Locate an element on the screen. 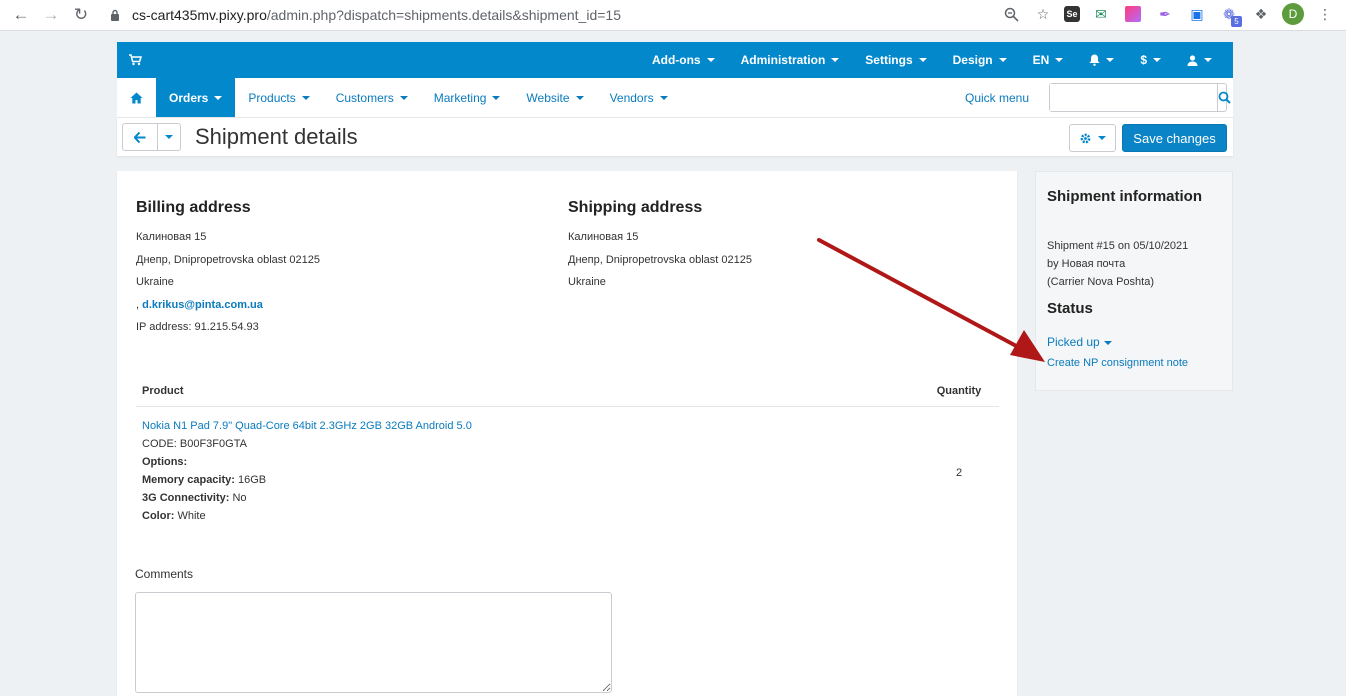 The image size is (1346, 696). puzzle-extensions-icon: ❖ is located at coordinates (1261, 14).